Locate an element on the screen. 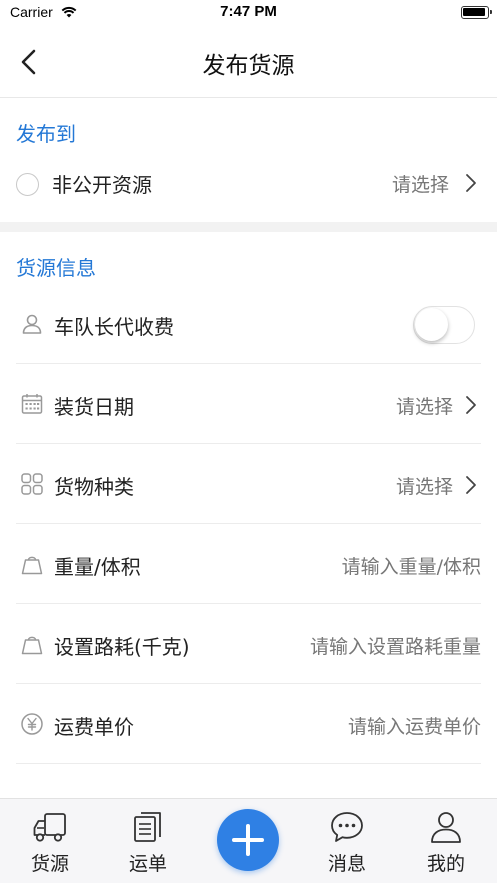 The width and height of the screenshot is (497, 883). status-bar: Carrier 7:47 PM is located at coordinates (248, 13).